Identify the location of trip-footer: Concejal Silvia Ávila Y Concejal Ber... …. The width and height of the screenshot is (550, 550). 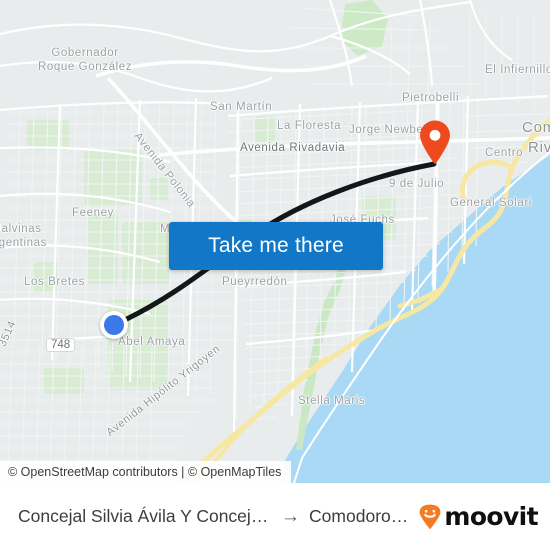
(275, 516).